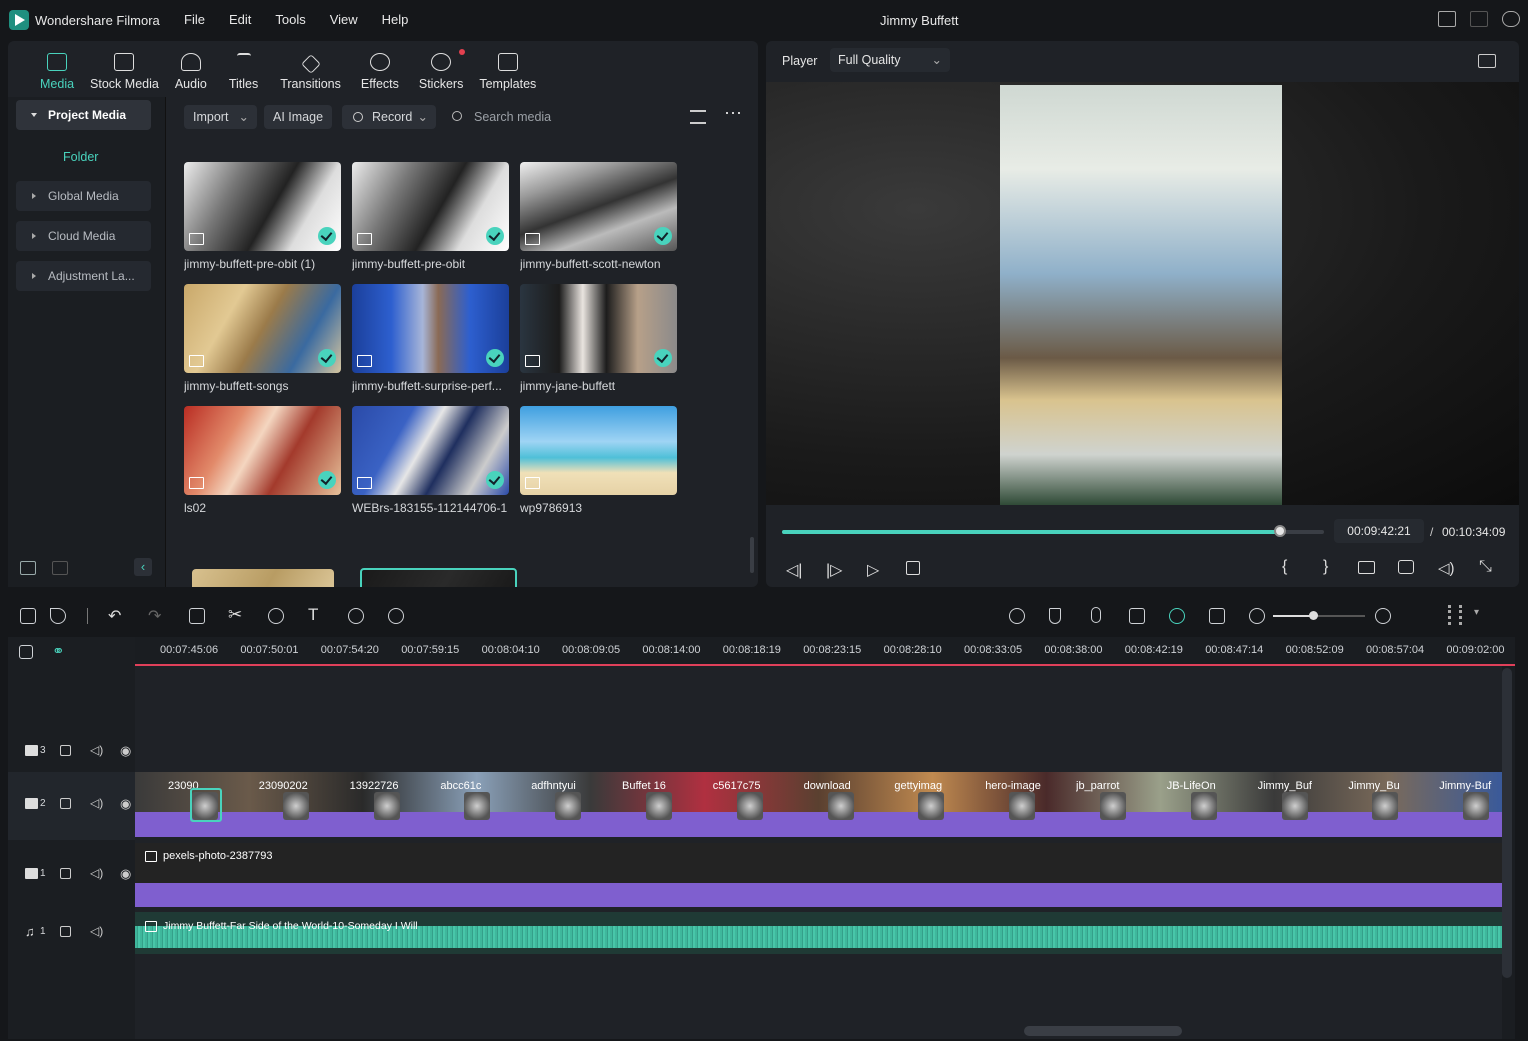  Describe the element at coordinates (58, 651) in the screenshot. I see `link-icon: ⚭` at that location.